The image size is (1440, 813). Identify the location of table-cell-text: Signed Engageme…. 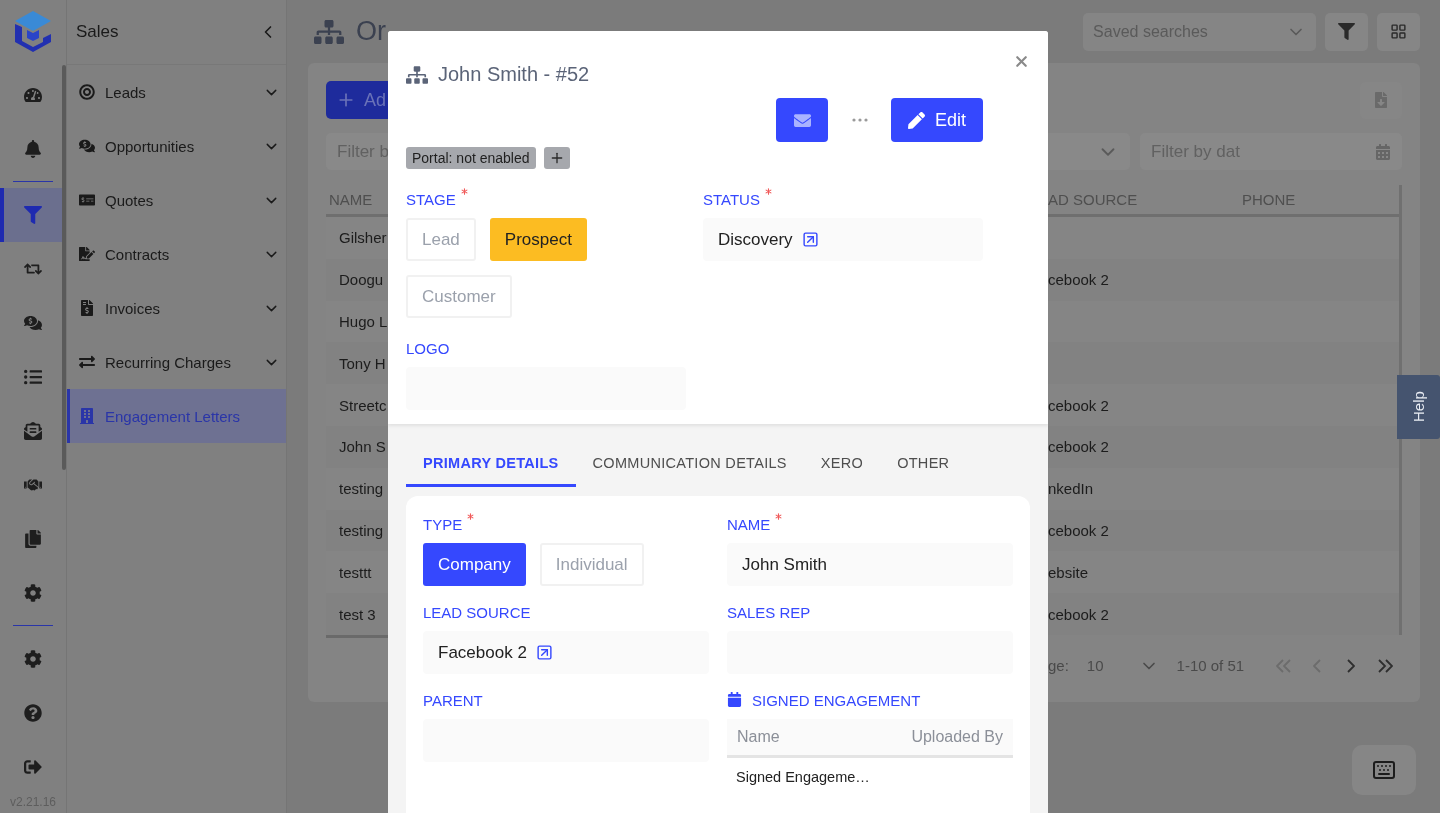
(803, 777).